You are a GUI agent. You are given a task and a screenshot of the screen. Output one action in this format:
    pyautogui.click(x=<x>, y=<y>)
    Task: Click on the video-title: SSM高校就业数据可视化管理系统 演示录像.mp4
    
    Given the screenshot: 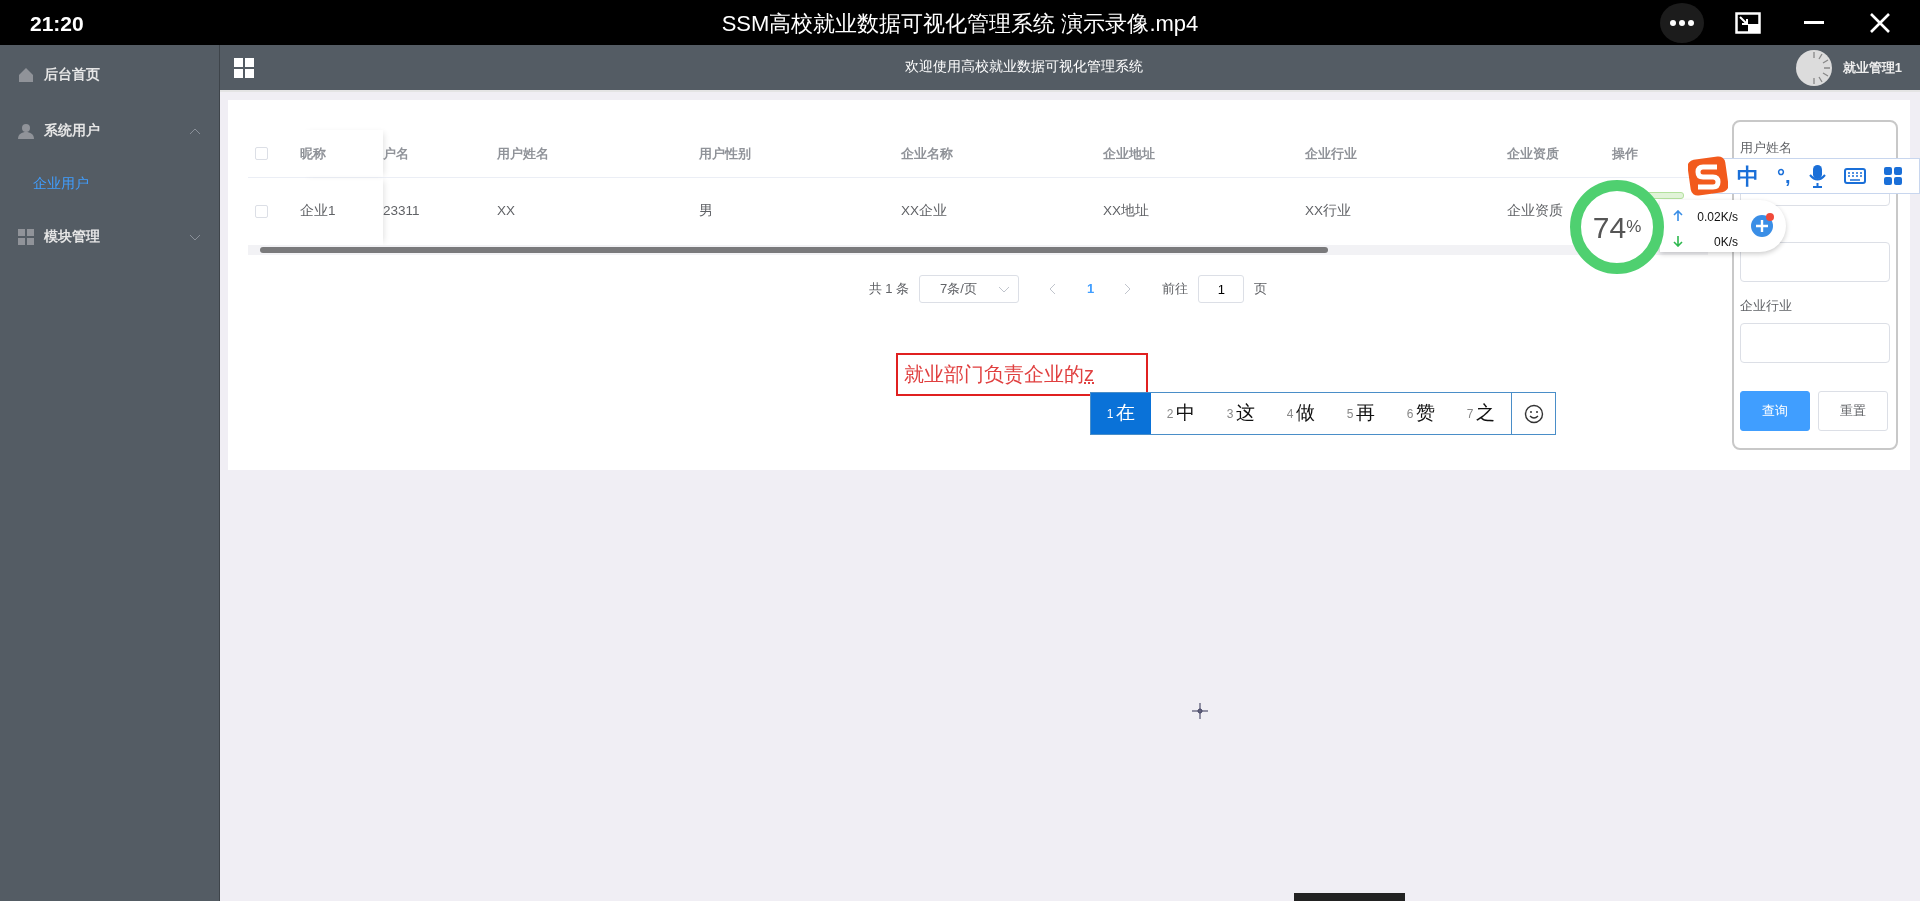 What is the action you would take?
    pyautogui.click(x=960, y=24)
    